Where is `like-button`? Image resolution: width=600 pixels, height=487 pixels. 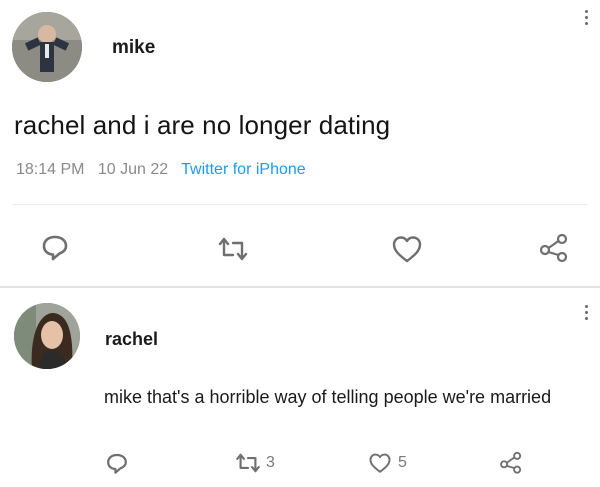 like-button is located at coordinates (407, 249).